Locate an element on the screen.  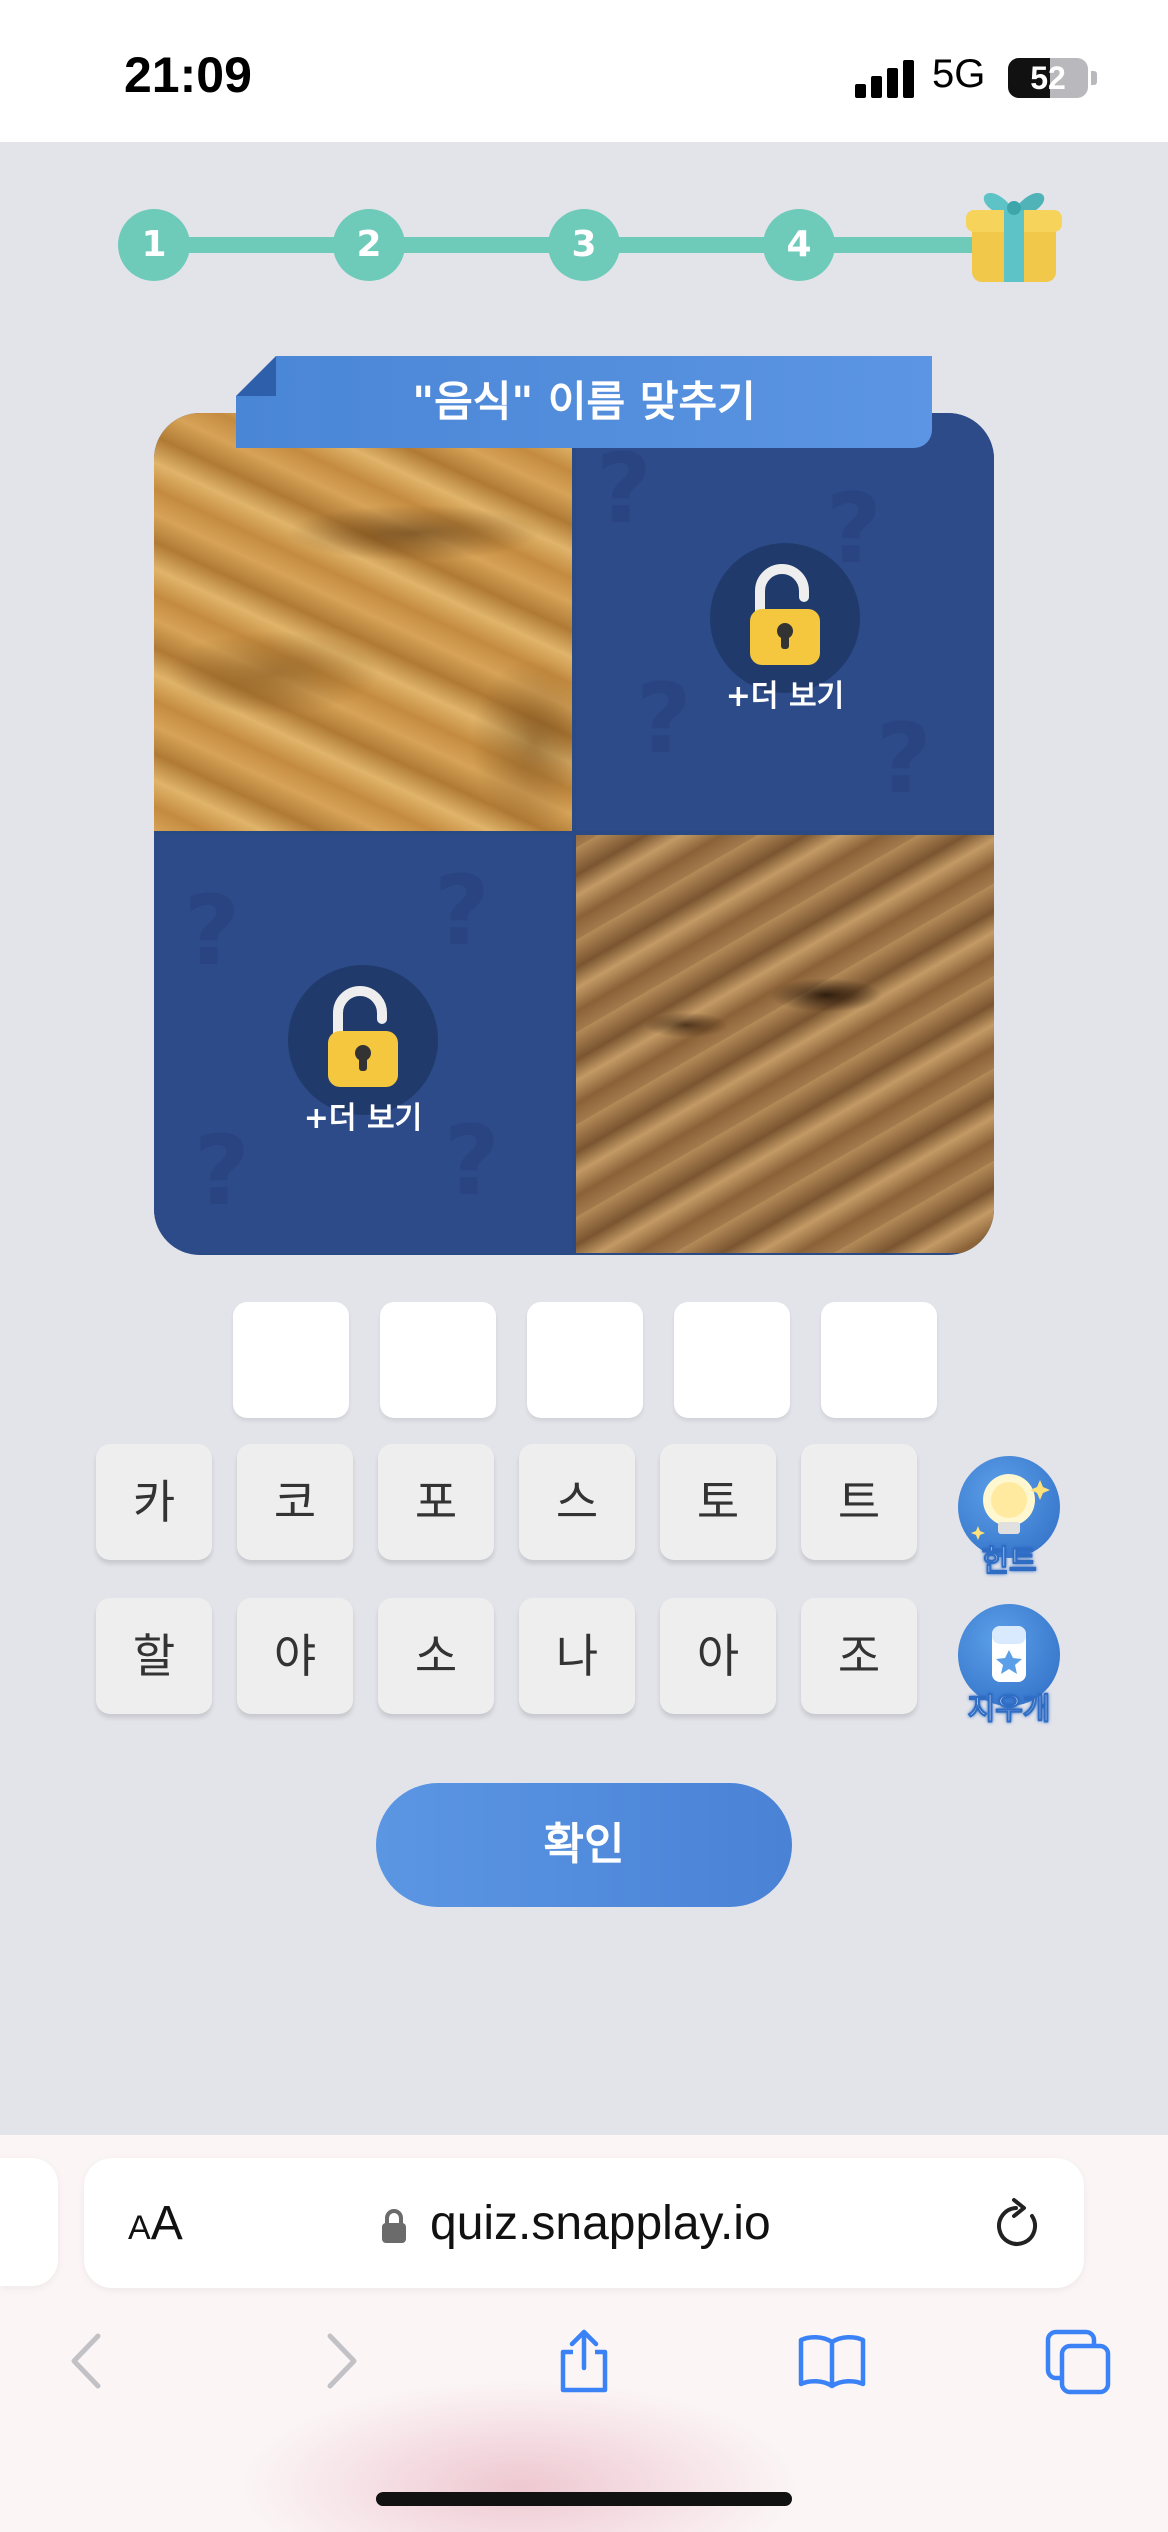
text-size-button: AA is located at coordinates (155, 2223).